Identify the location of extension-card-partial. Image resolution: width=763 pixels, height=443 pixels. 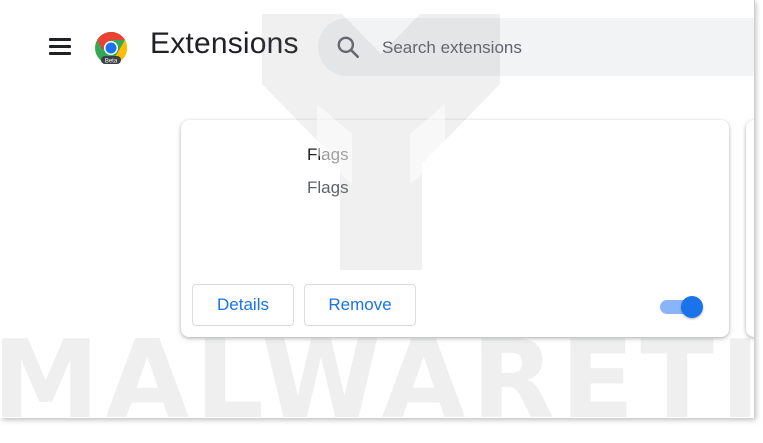
(750, 228).